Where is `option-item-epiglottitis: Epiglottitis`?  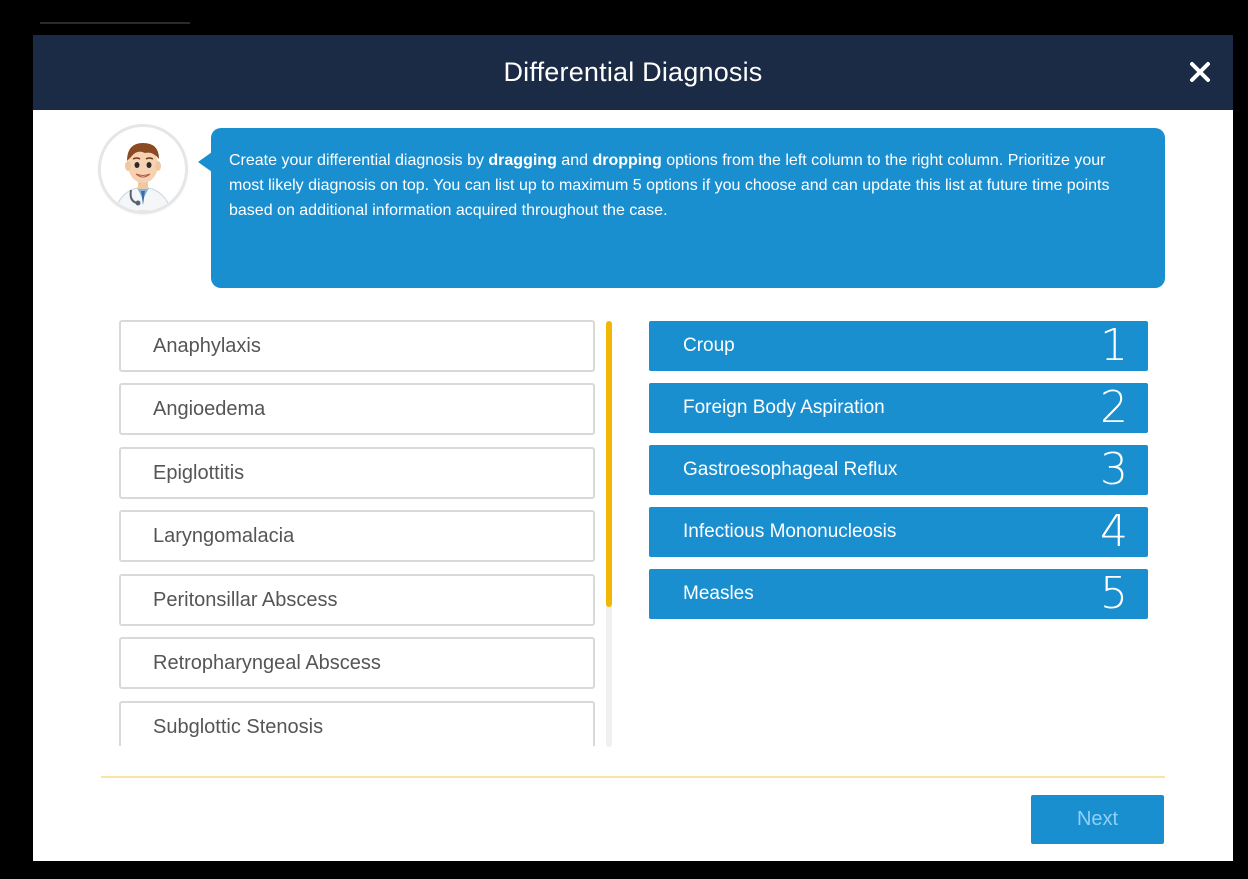 option-item-epiglottitis: Epiglottitis is located at coordinates (357, 473).